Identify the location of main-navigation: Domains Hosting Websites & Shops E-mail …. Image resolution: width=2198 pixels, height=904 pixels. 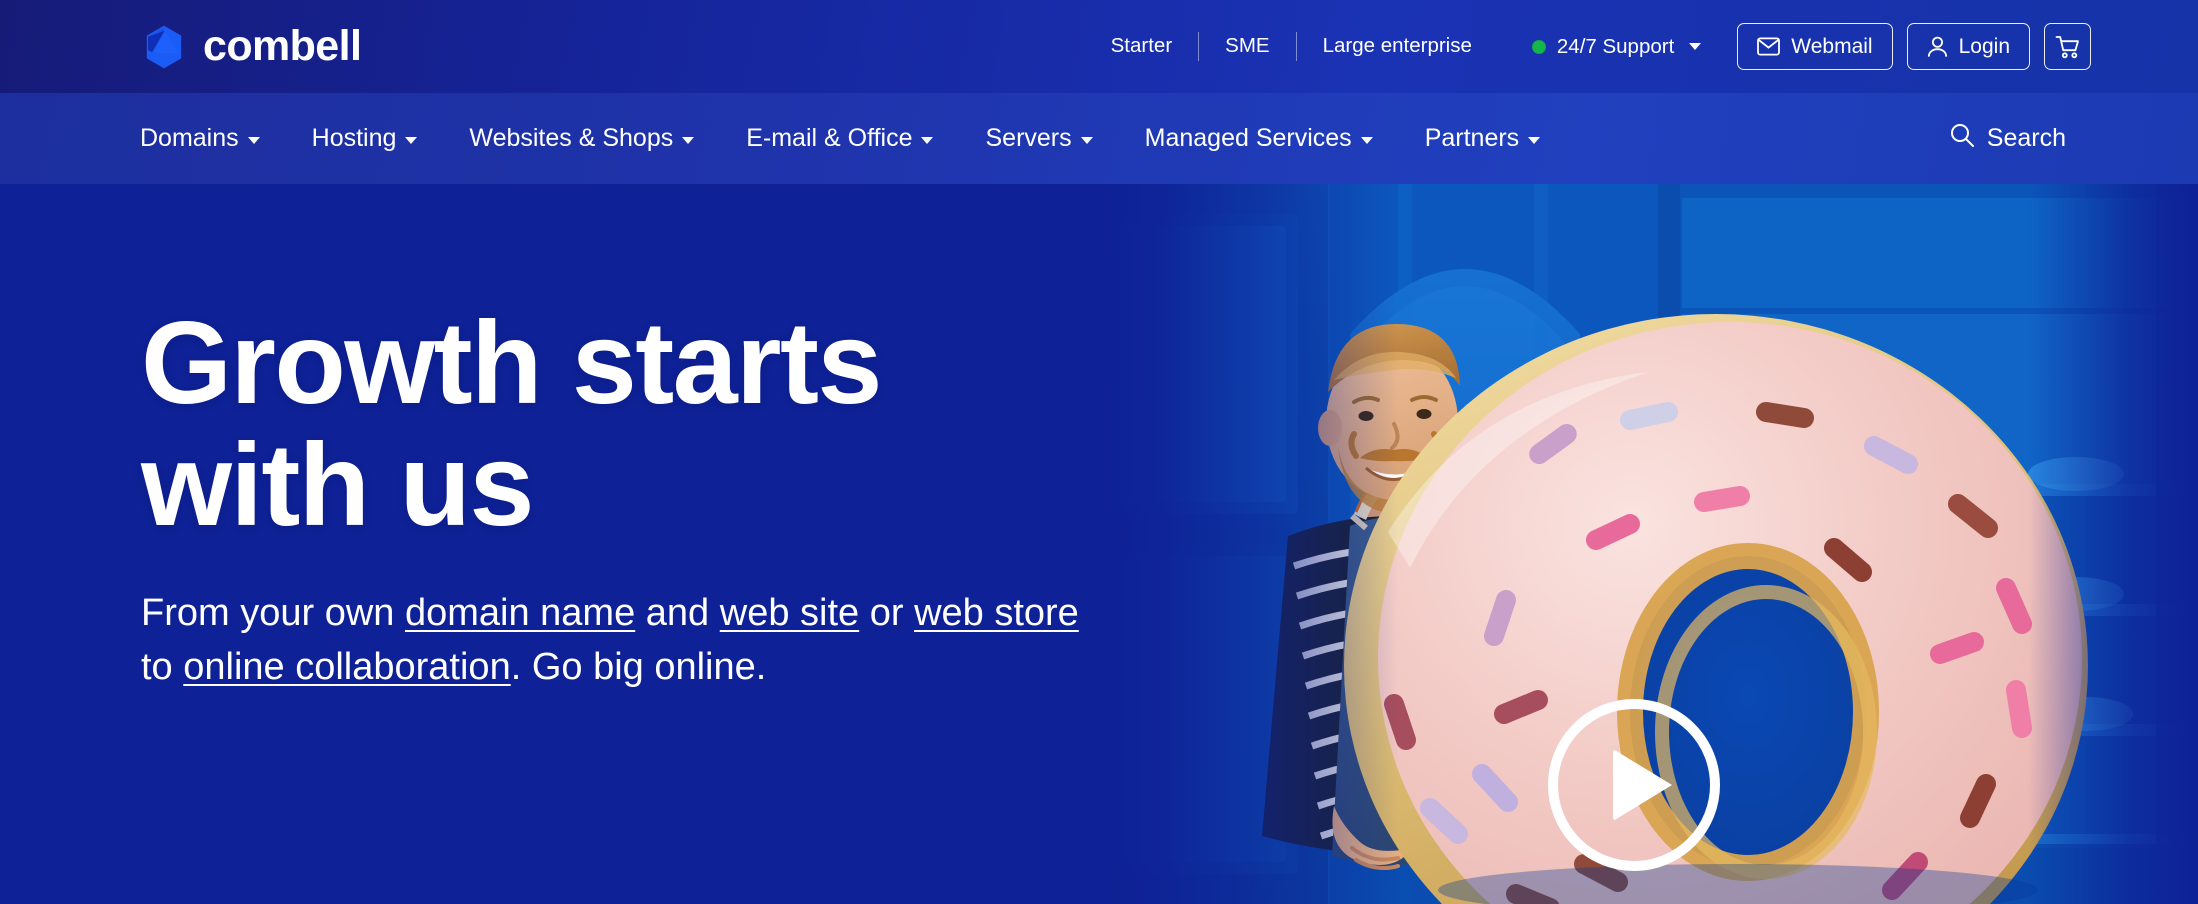
(1099, 138).